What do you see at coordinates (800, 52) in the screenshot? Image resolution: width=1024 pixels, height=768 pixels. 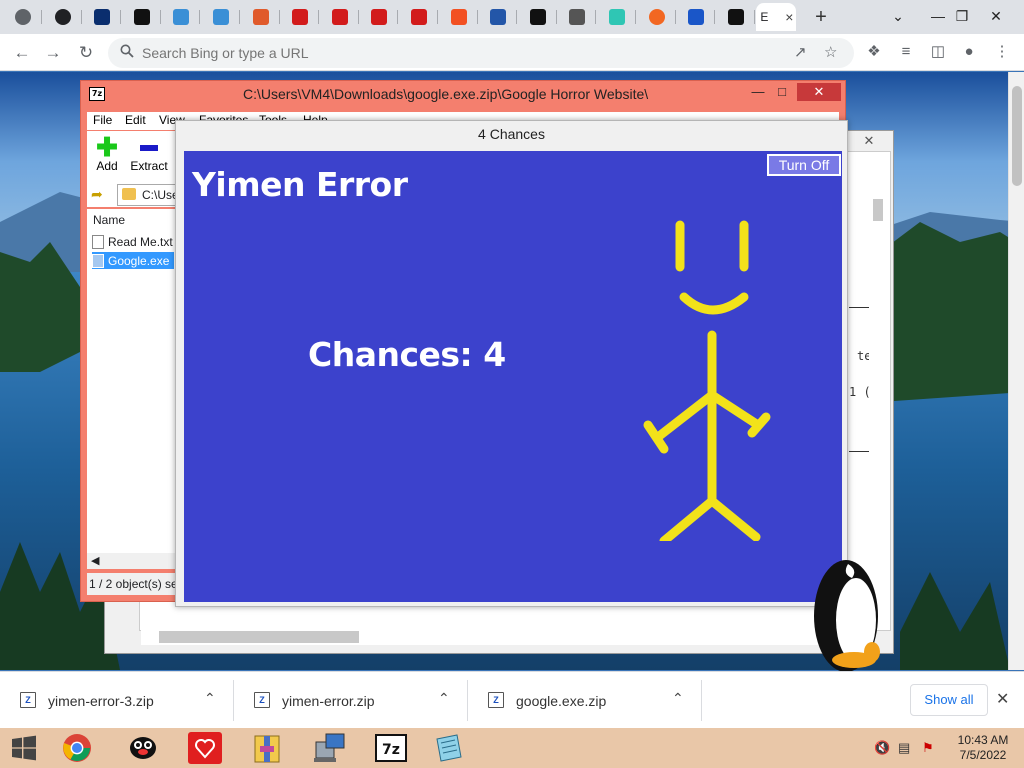 I see `share-icon: ↗` at bounding box center [800, 52].